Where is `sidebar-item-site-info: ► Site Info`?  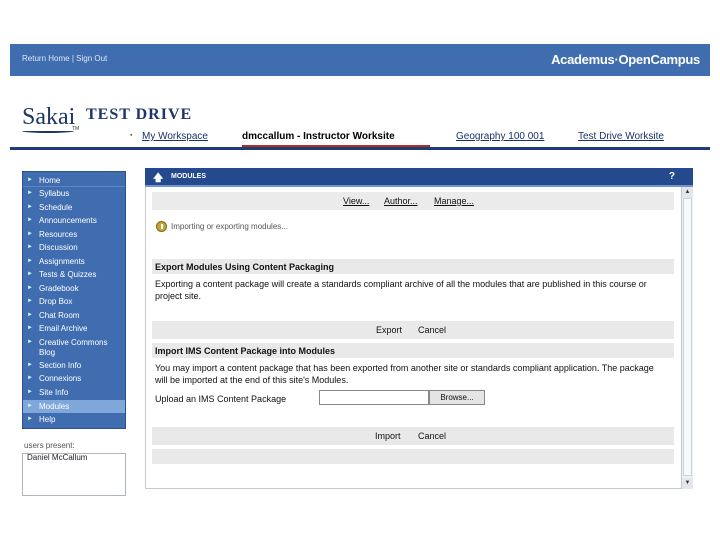 sidebar-item-site-info: ► Site Info is located at coordinates (74, 392).